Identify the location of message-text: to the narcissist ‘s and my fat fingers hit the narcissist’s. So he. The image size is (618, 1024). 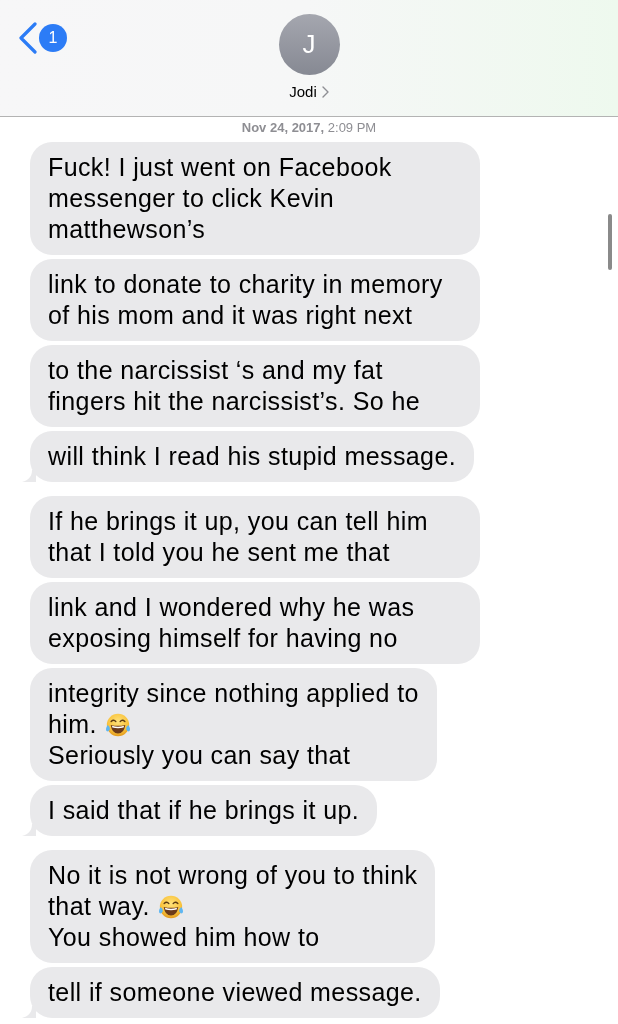
(234, 385).